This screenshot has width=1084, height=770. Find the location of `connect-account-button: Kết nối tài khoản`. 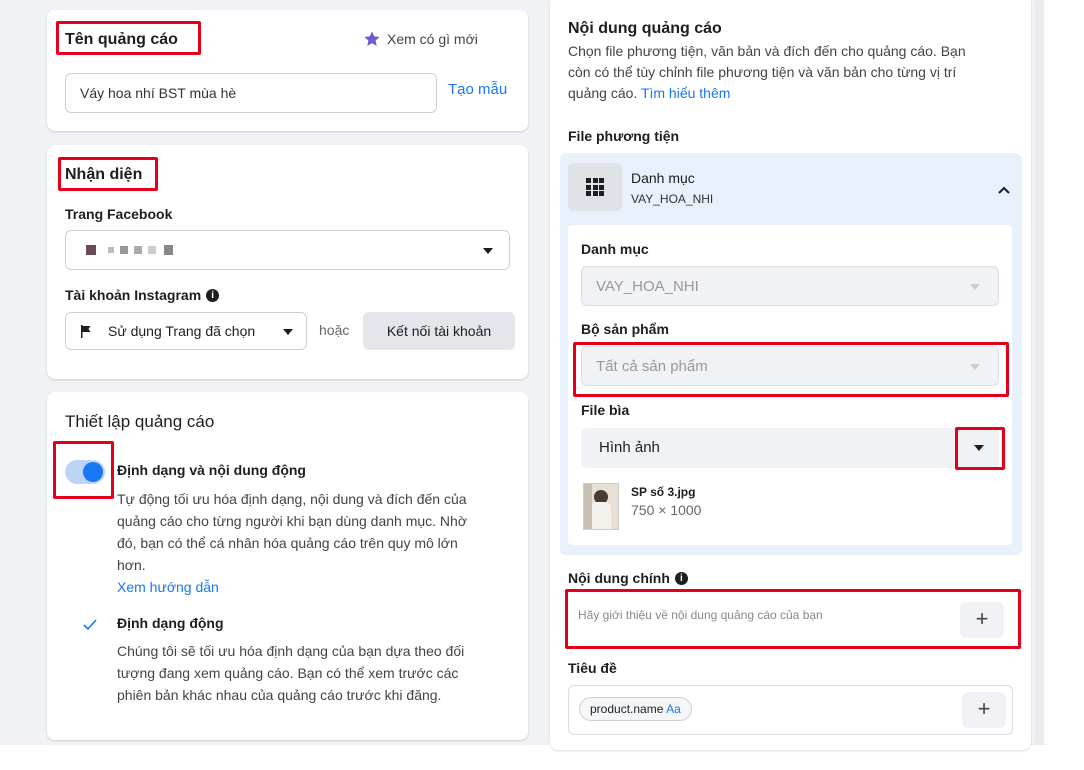

connect-account-button: Kết nối tài khoản is located at coordinates (439, 331).